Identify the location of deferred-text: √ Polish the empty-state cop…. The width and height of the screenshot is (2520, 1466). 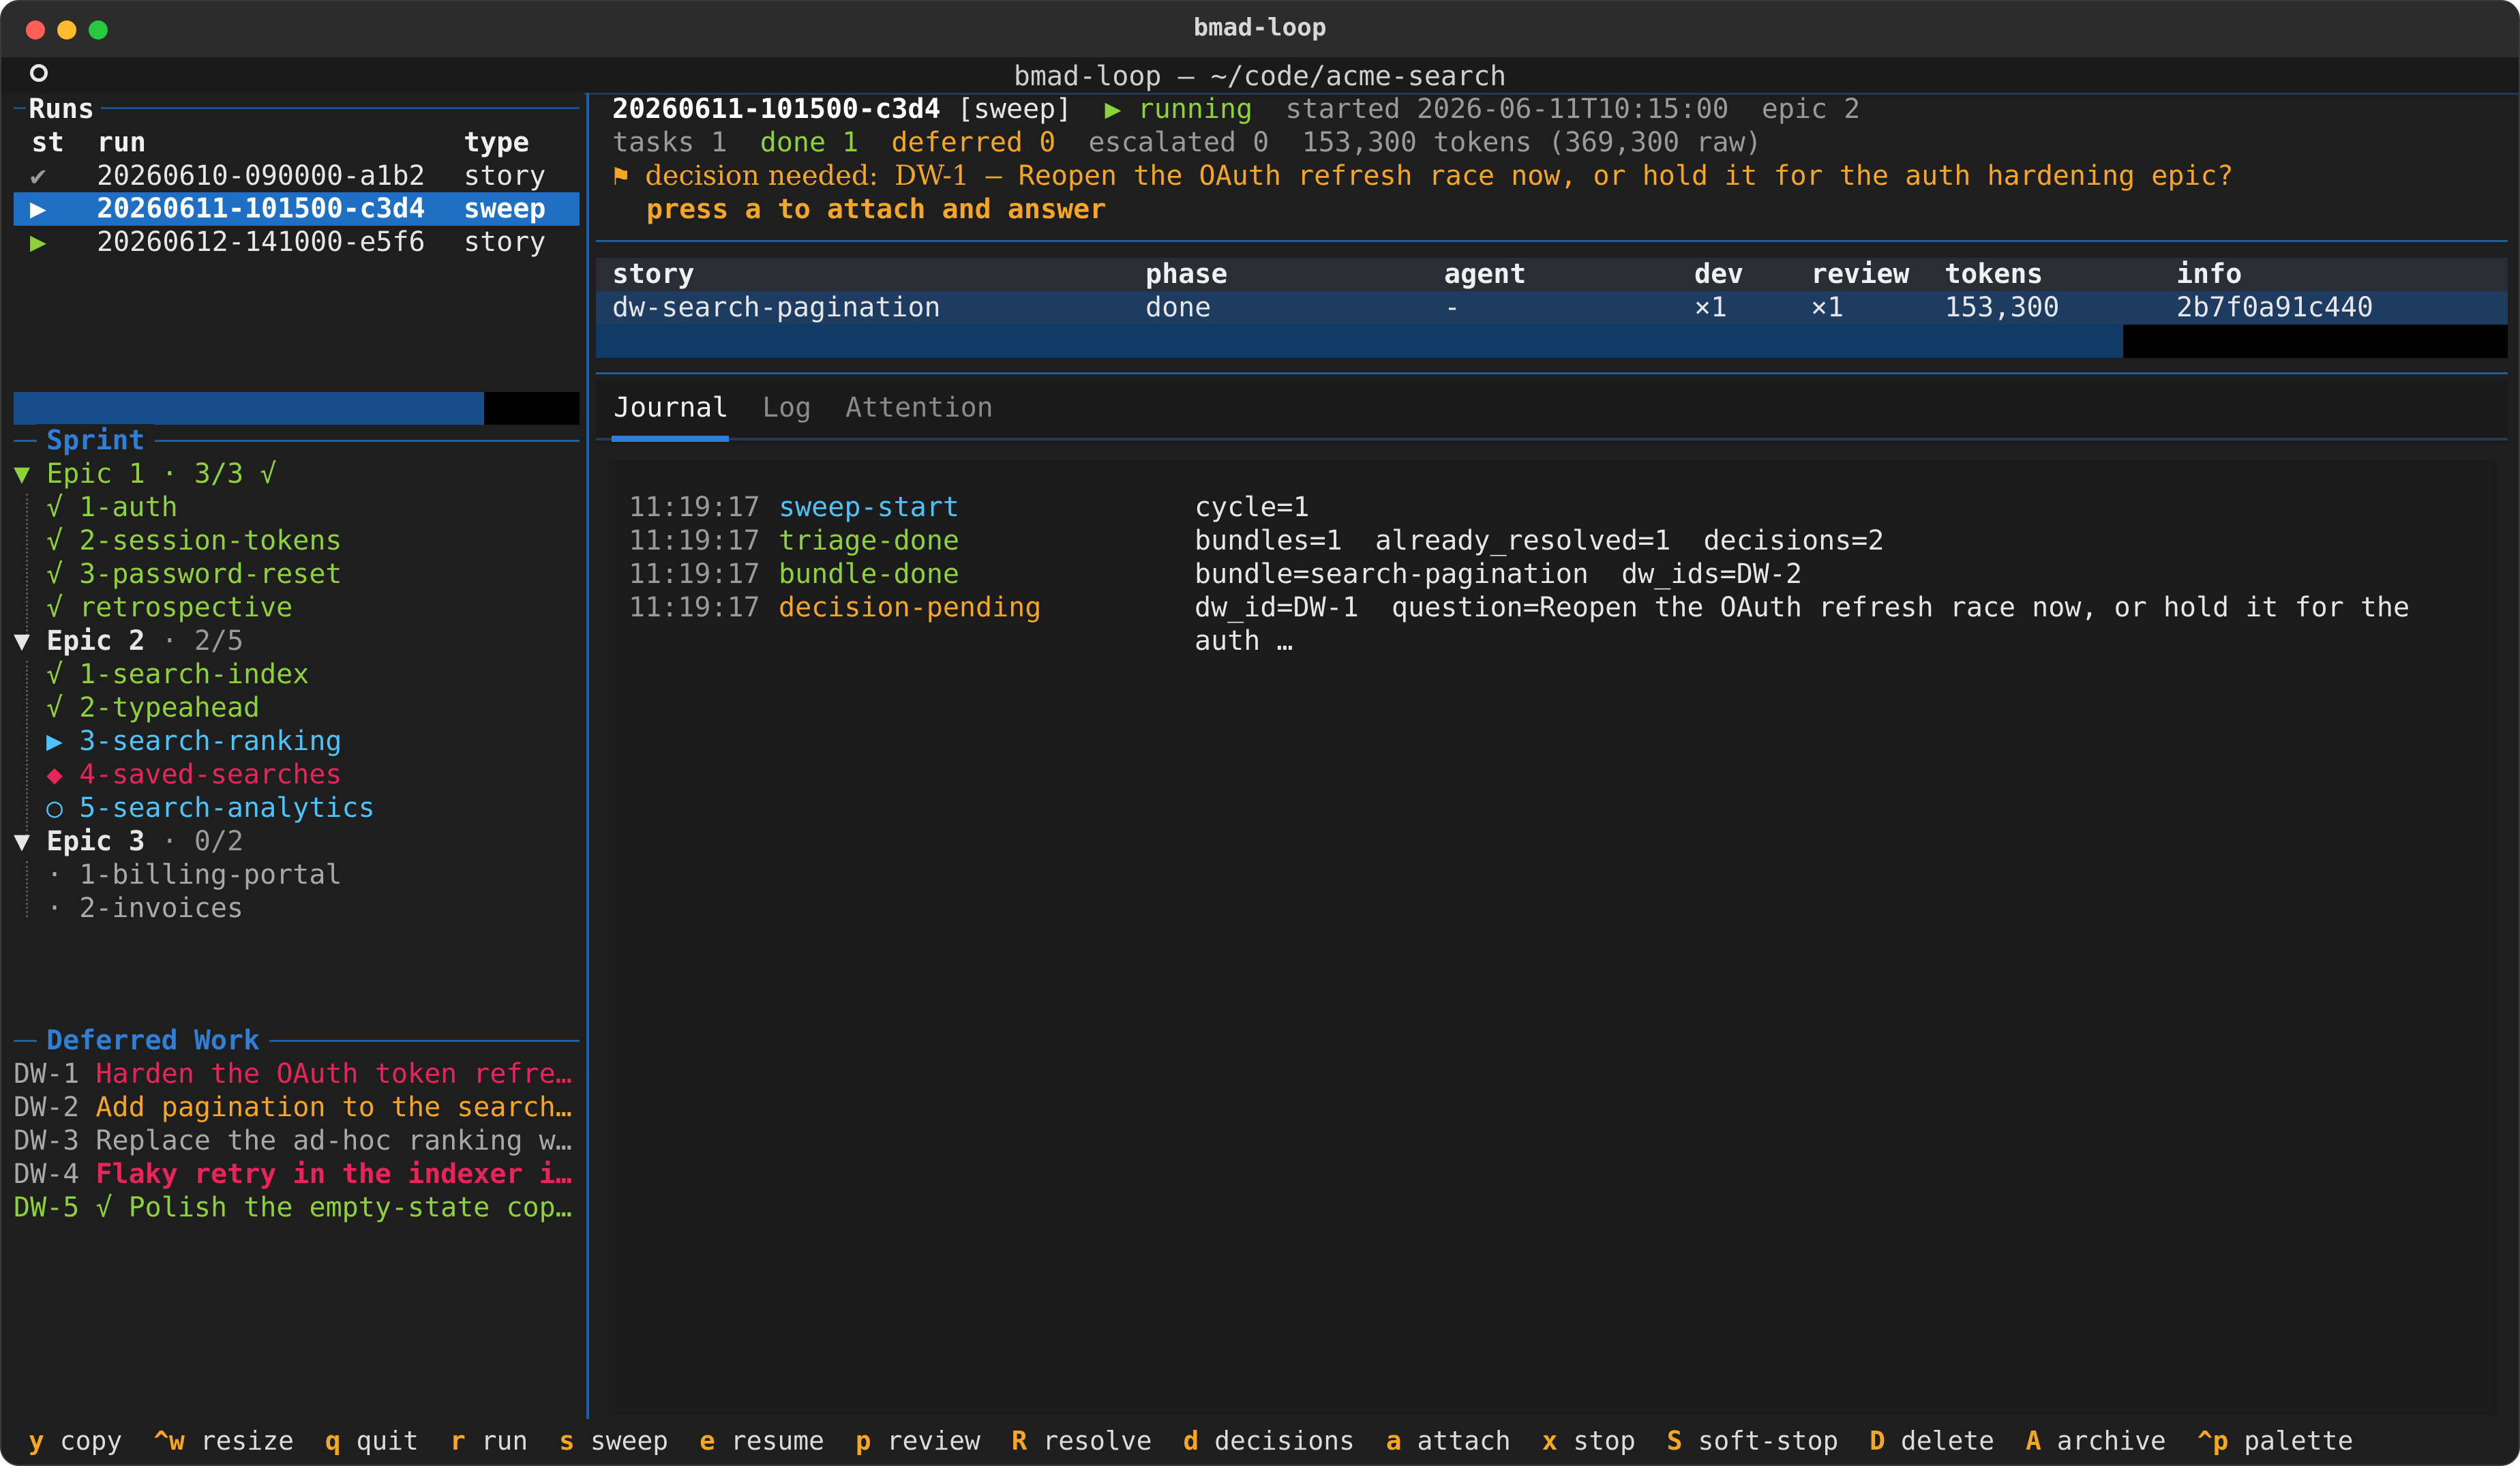
(333, 1207).